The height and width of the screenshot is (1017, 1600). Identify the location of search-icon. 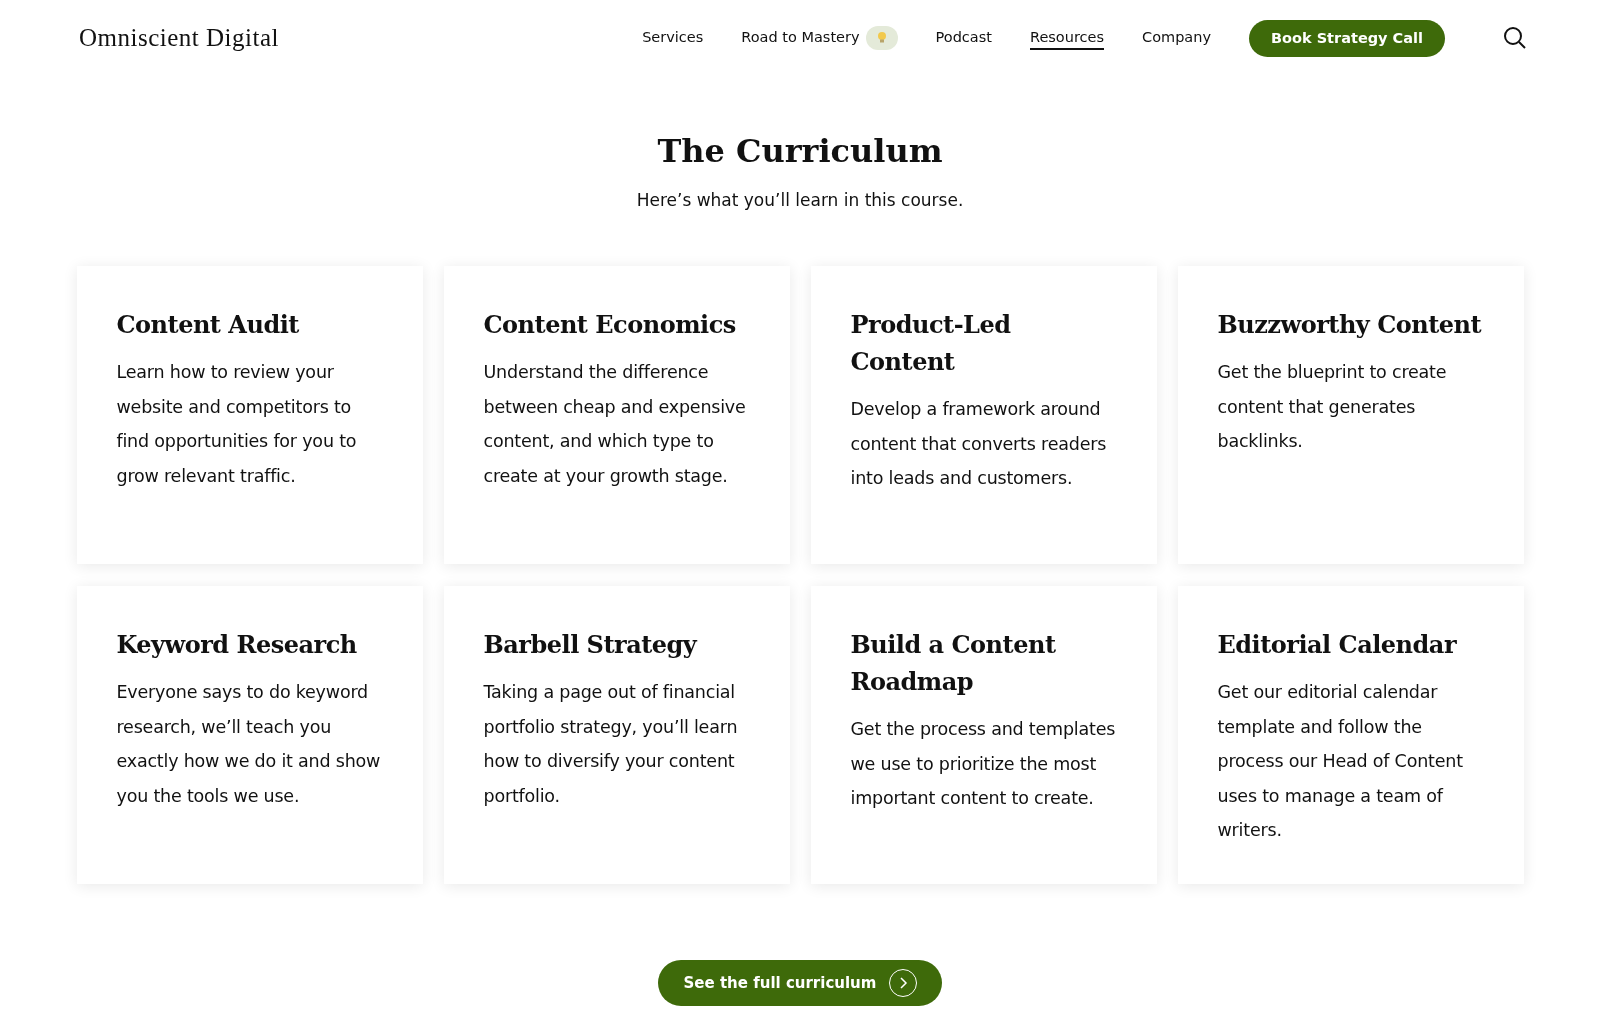
(1515, 38).